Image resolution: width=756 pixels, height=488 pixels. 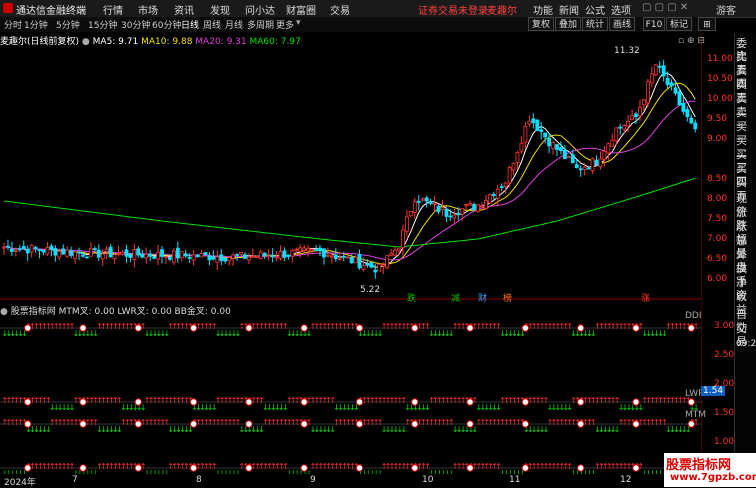 I want to click on window-controls: ▢ ▢ ▢ ✕, so click(x=665, y=7).